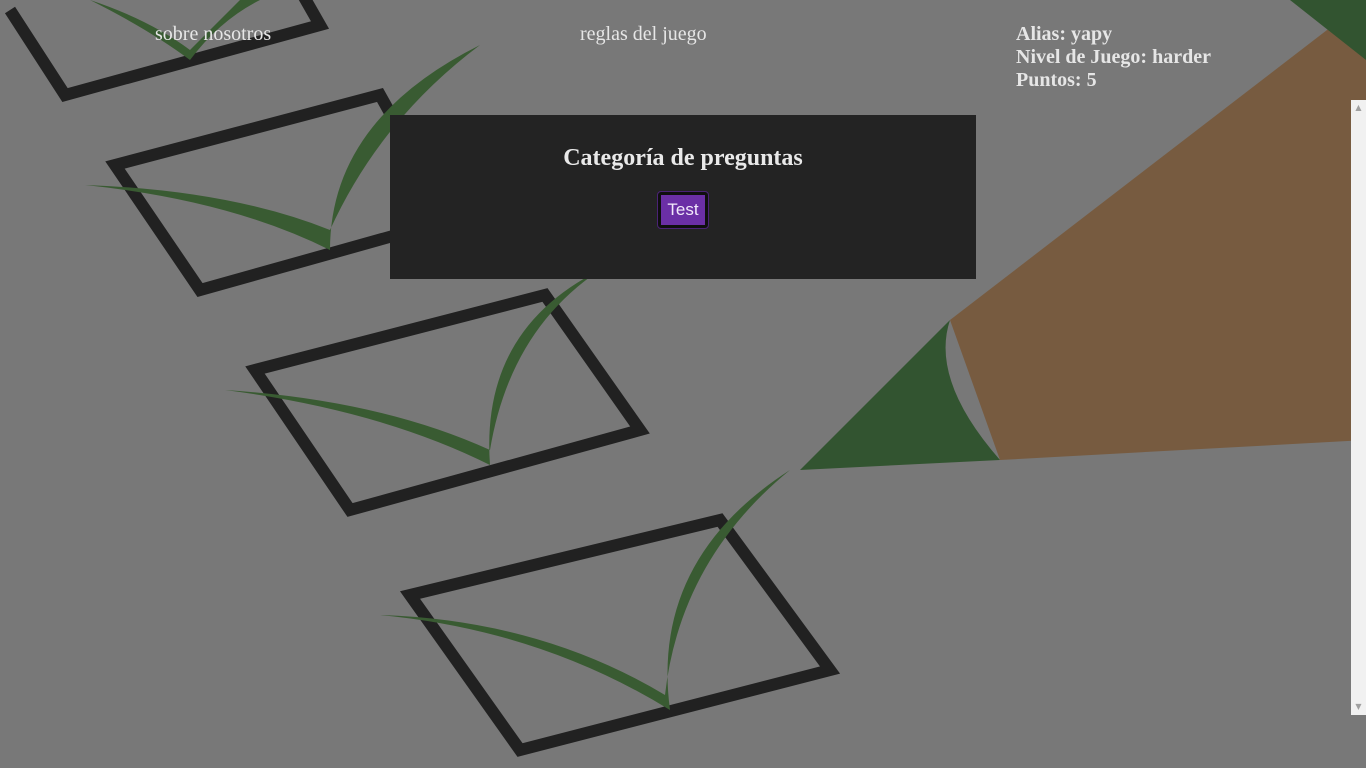  I want to click on category-modal: Categoría de preguntas Test, so click(683, 197).